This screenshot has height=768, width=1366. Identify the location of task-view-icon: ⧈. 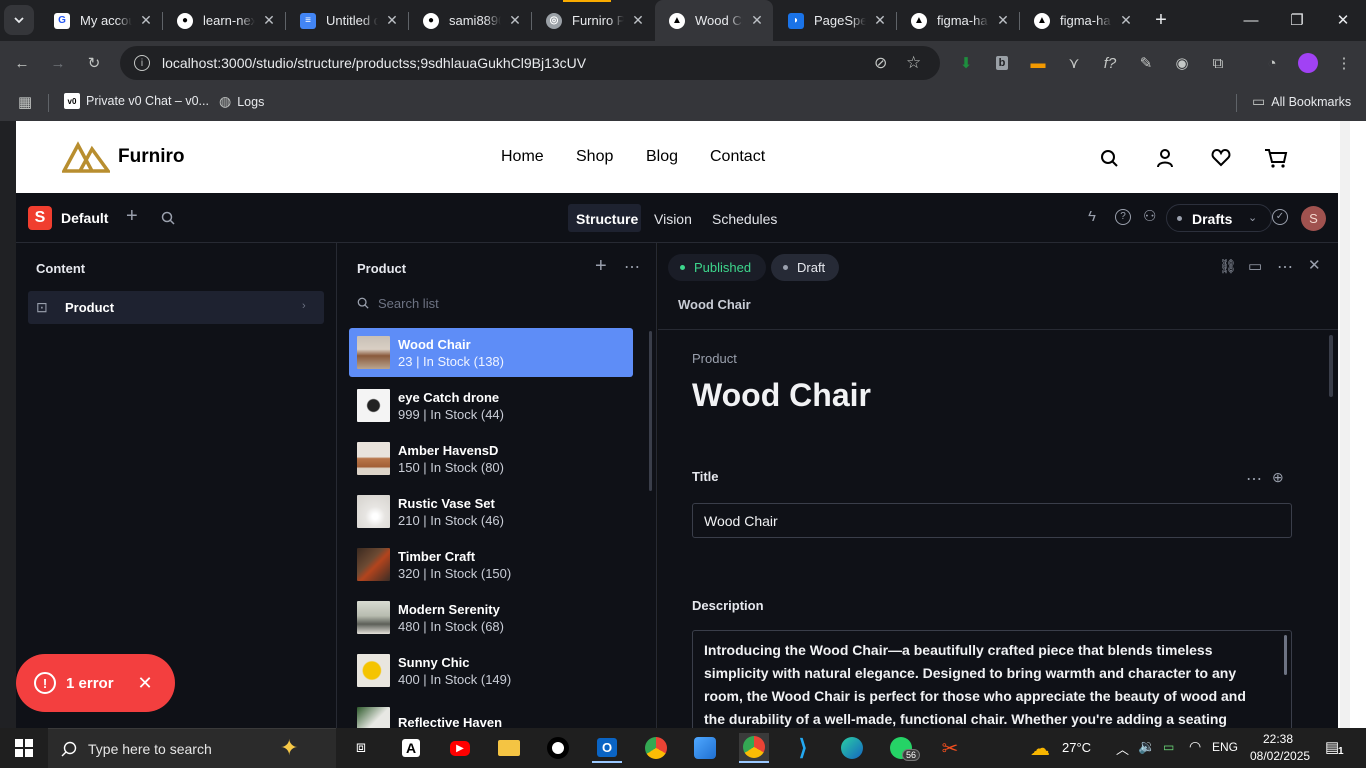
(361, 748).